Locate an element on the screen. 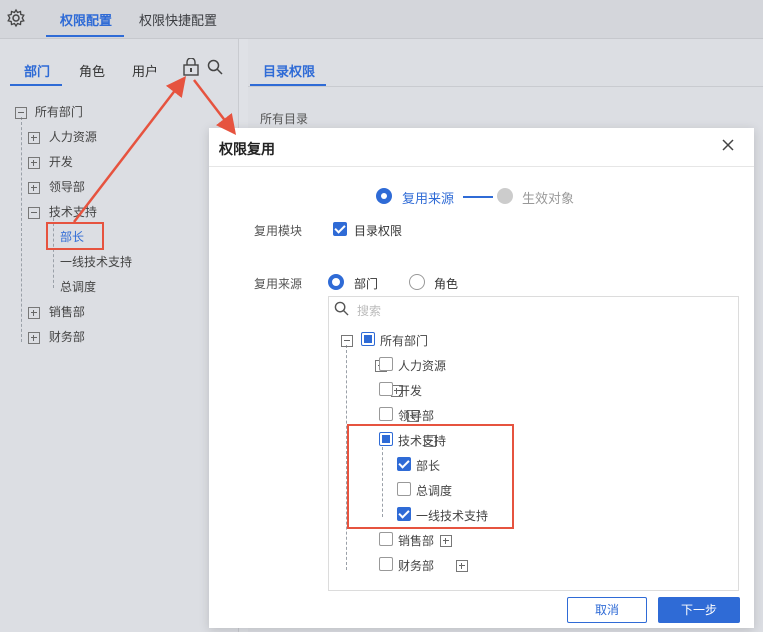 The image size is (763, 632). active-tab-underline is located at coordinates (85, 36).